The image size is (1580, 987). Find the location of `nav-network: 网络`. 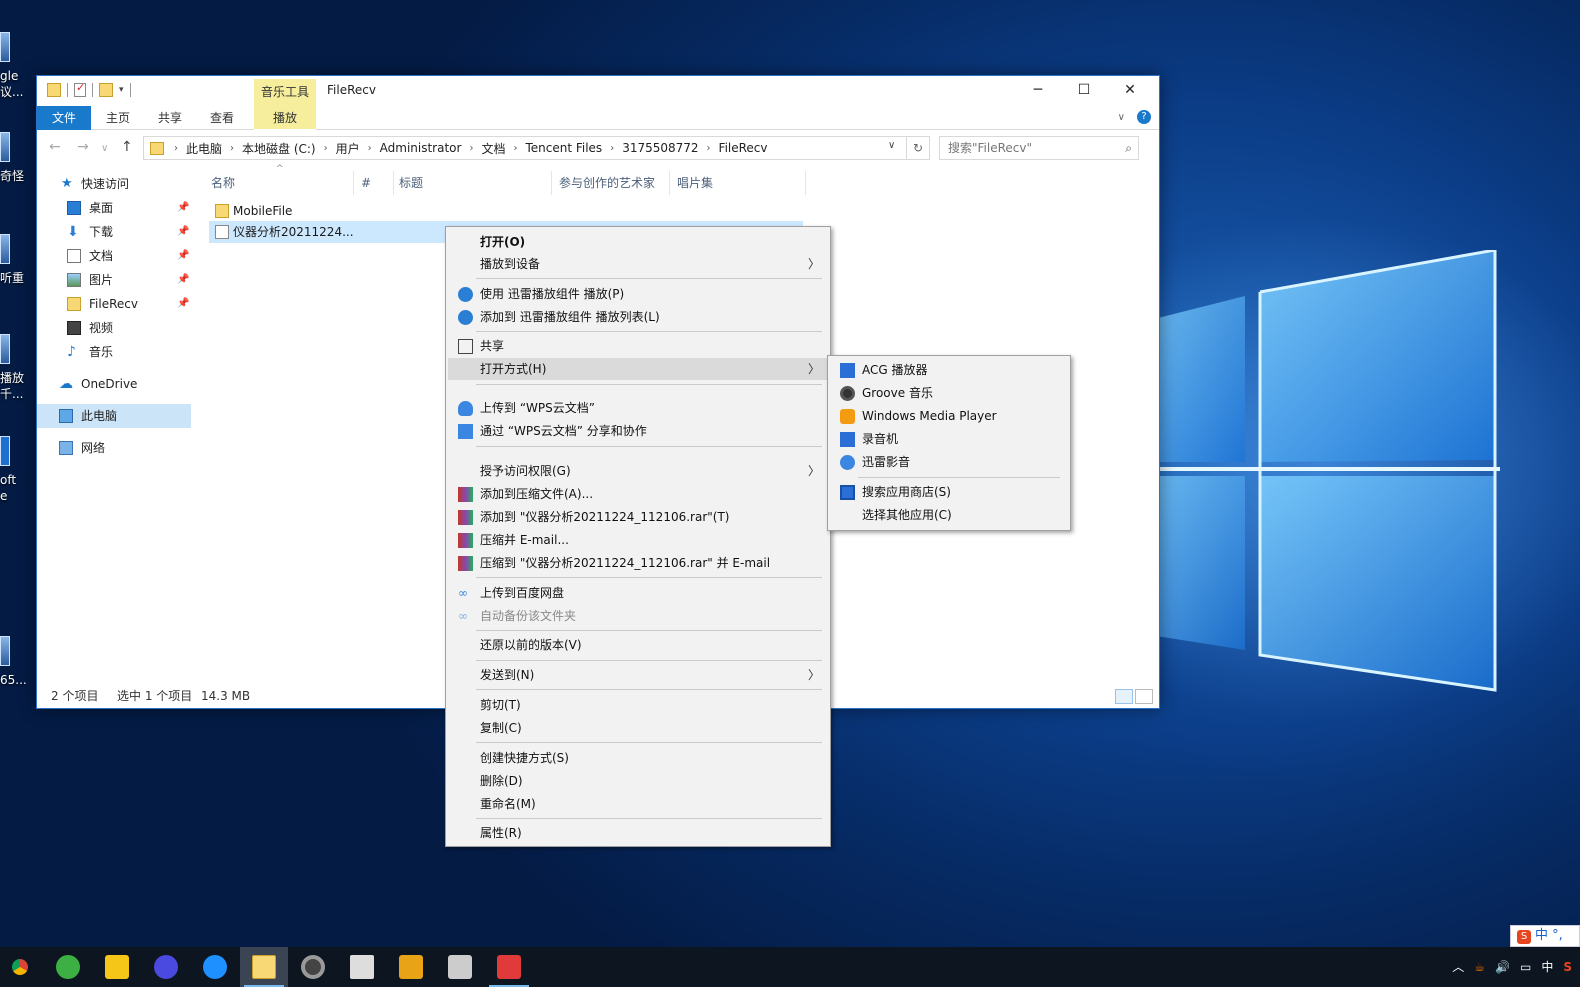

nav-network: 网络 is located at coordinates (114, 448).